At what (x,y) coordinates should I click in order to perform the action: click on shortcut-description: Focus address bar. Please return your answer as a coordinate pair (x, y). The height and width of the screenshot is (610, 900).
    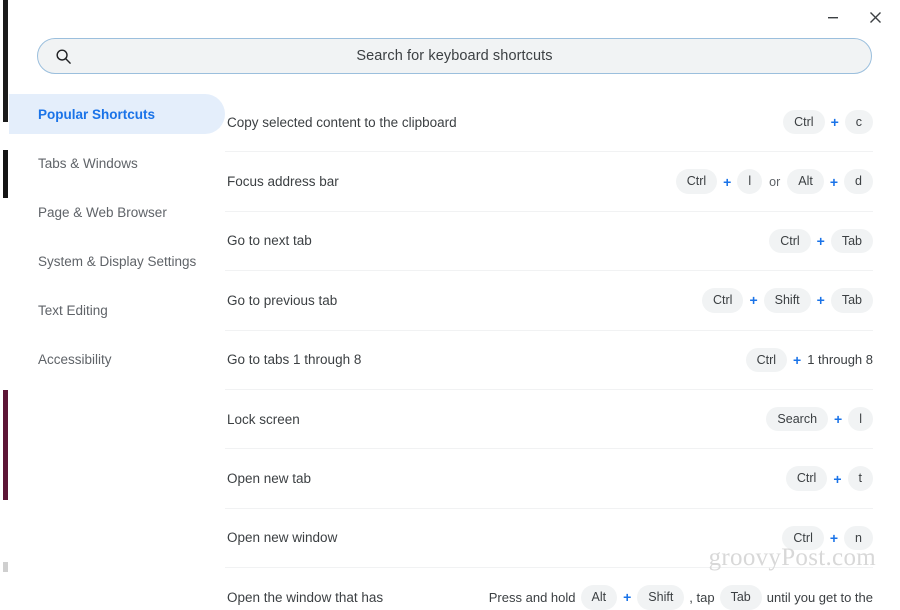
    Looking at the image, I should click on (283, 182).